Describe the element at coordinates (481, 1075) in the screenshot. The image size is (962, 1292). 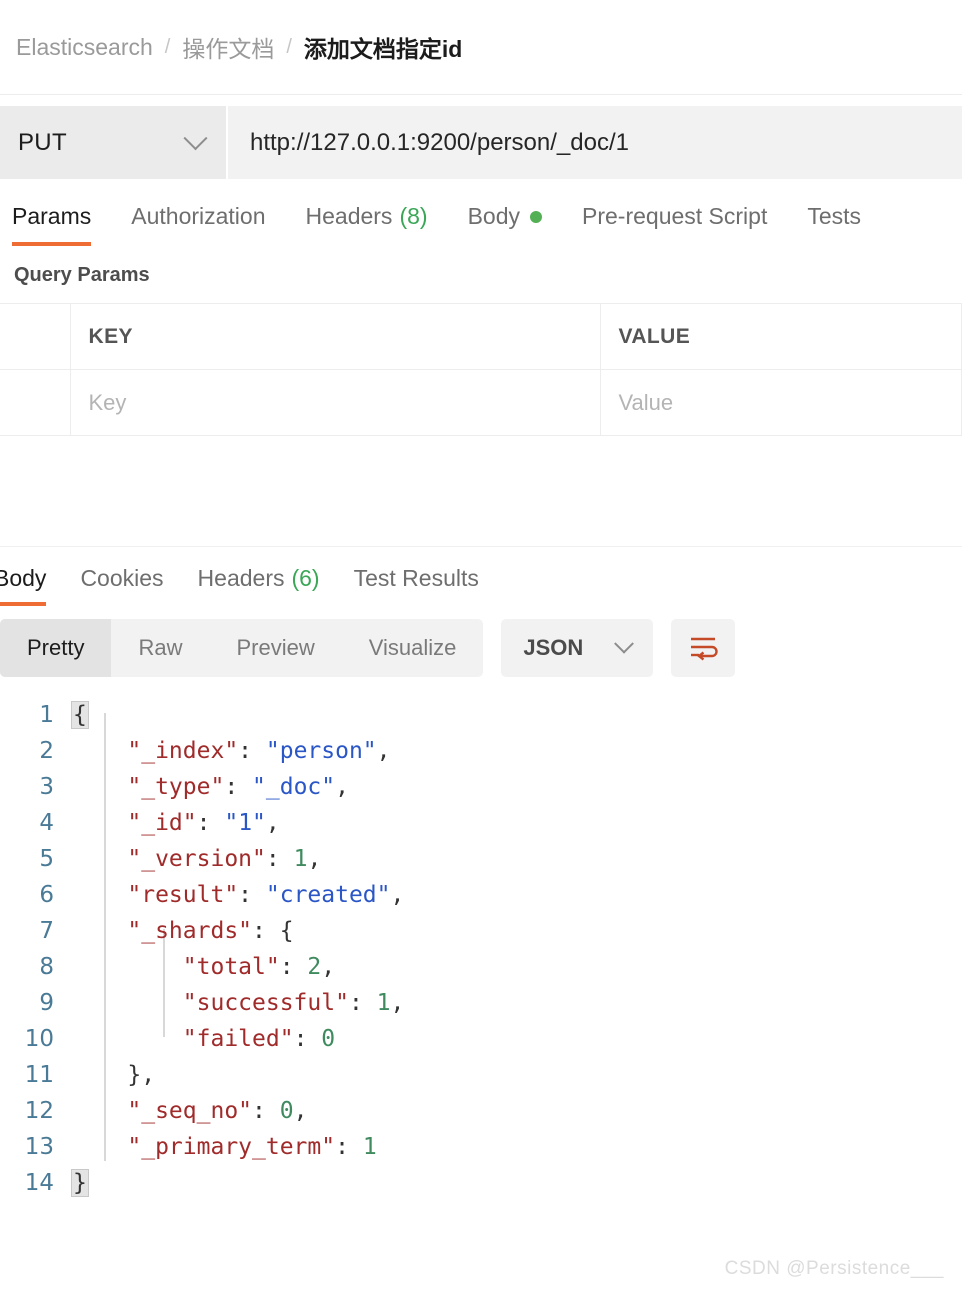
I see `code-line: 11 },` at that location.